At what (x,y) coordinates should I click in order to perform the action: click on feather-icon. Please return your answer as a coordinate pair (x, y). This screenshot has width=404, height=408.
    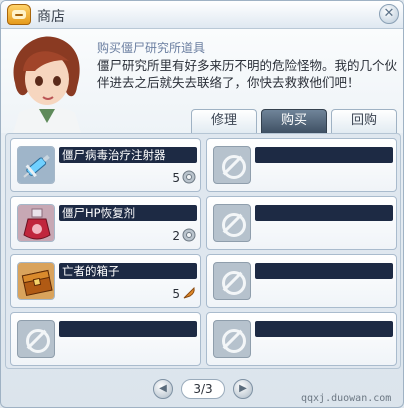
    Looking at the image, I should click on (189, 292).